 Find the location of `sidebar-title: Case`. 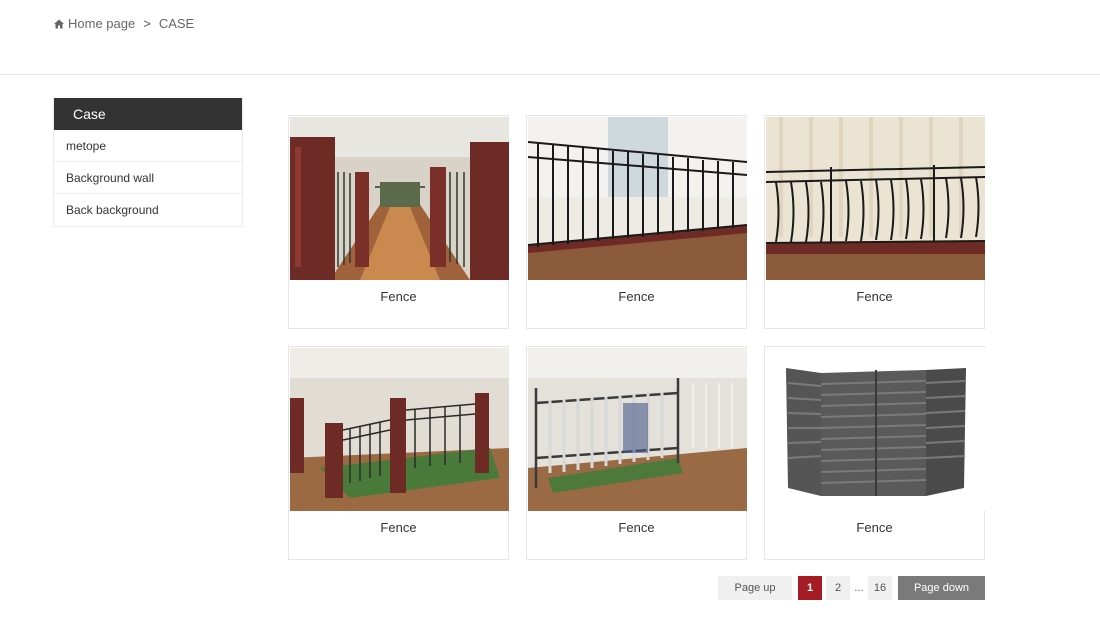

sidebar-title: Case is located at coordinates (148, 114).